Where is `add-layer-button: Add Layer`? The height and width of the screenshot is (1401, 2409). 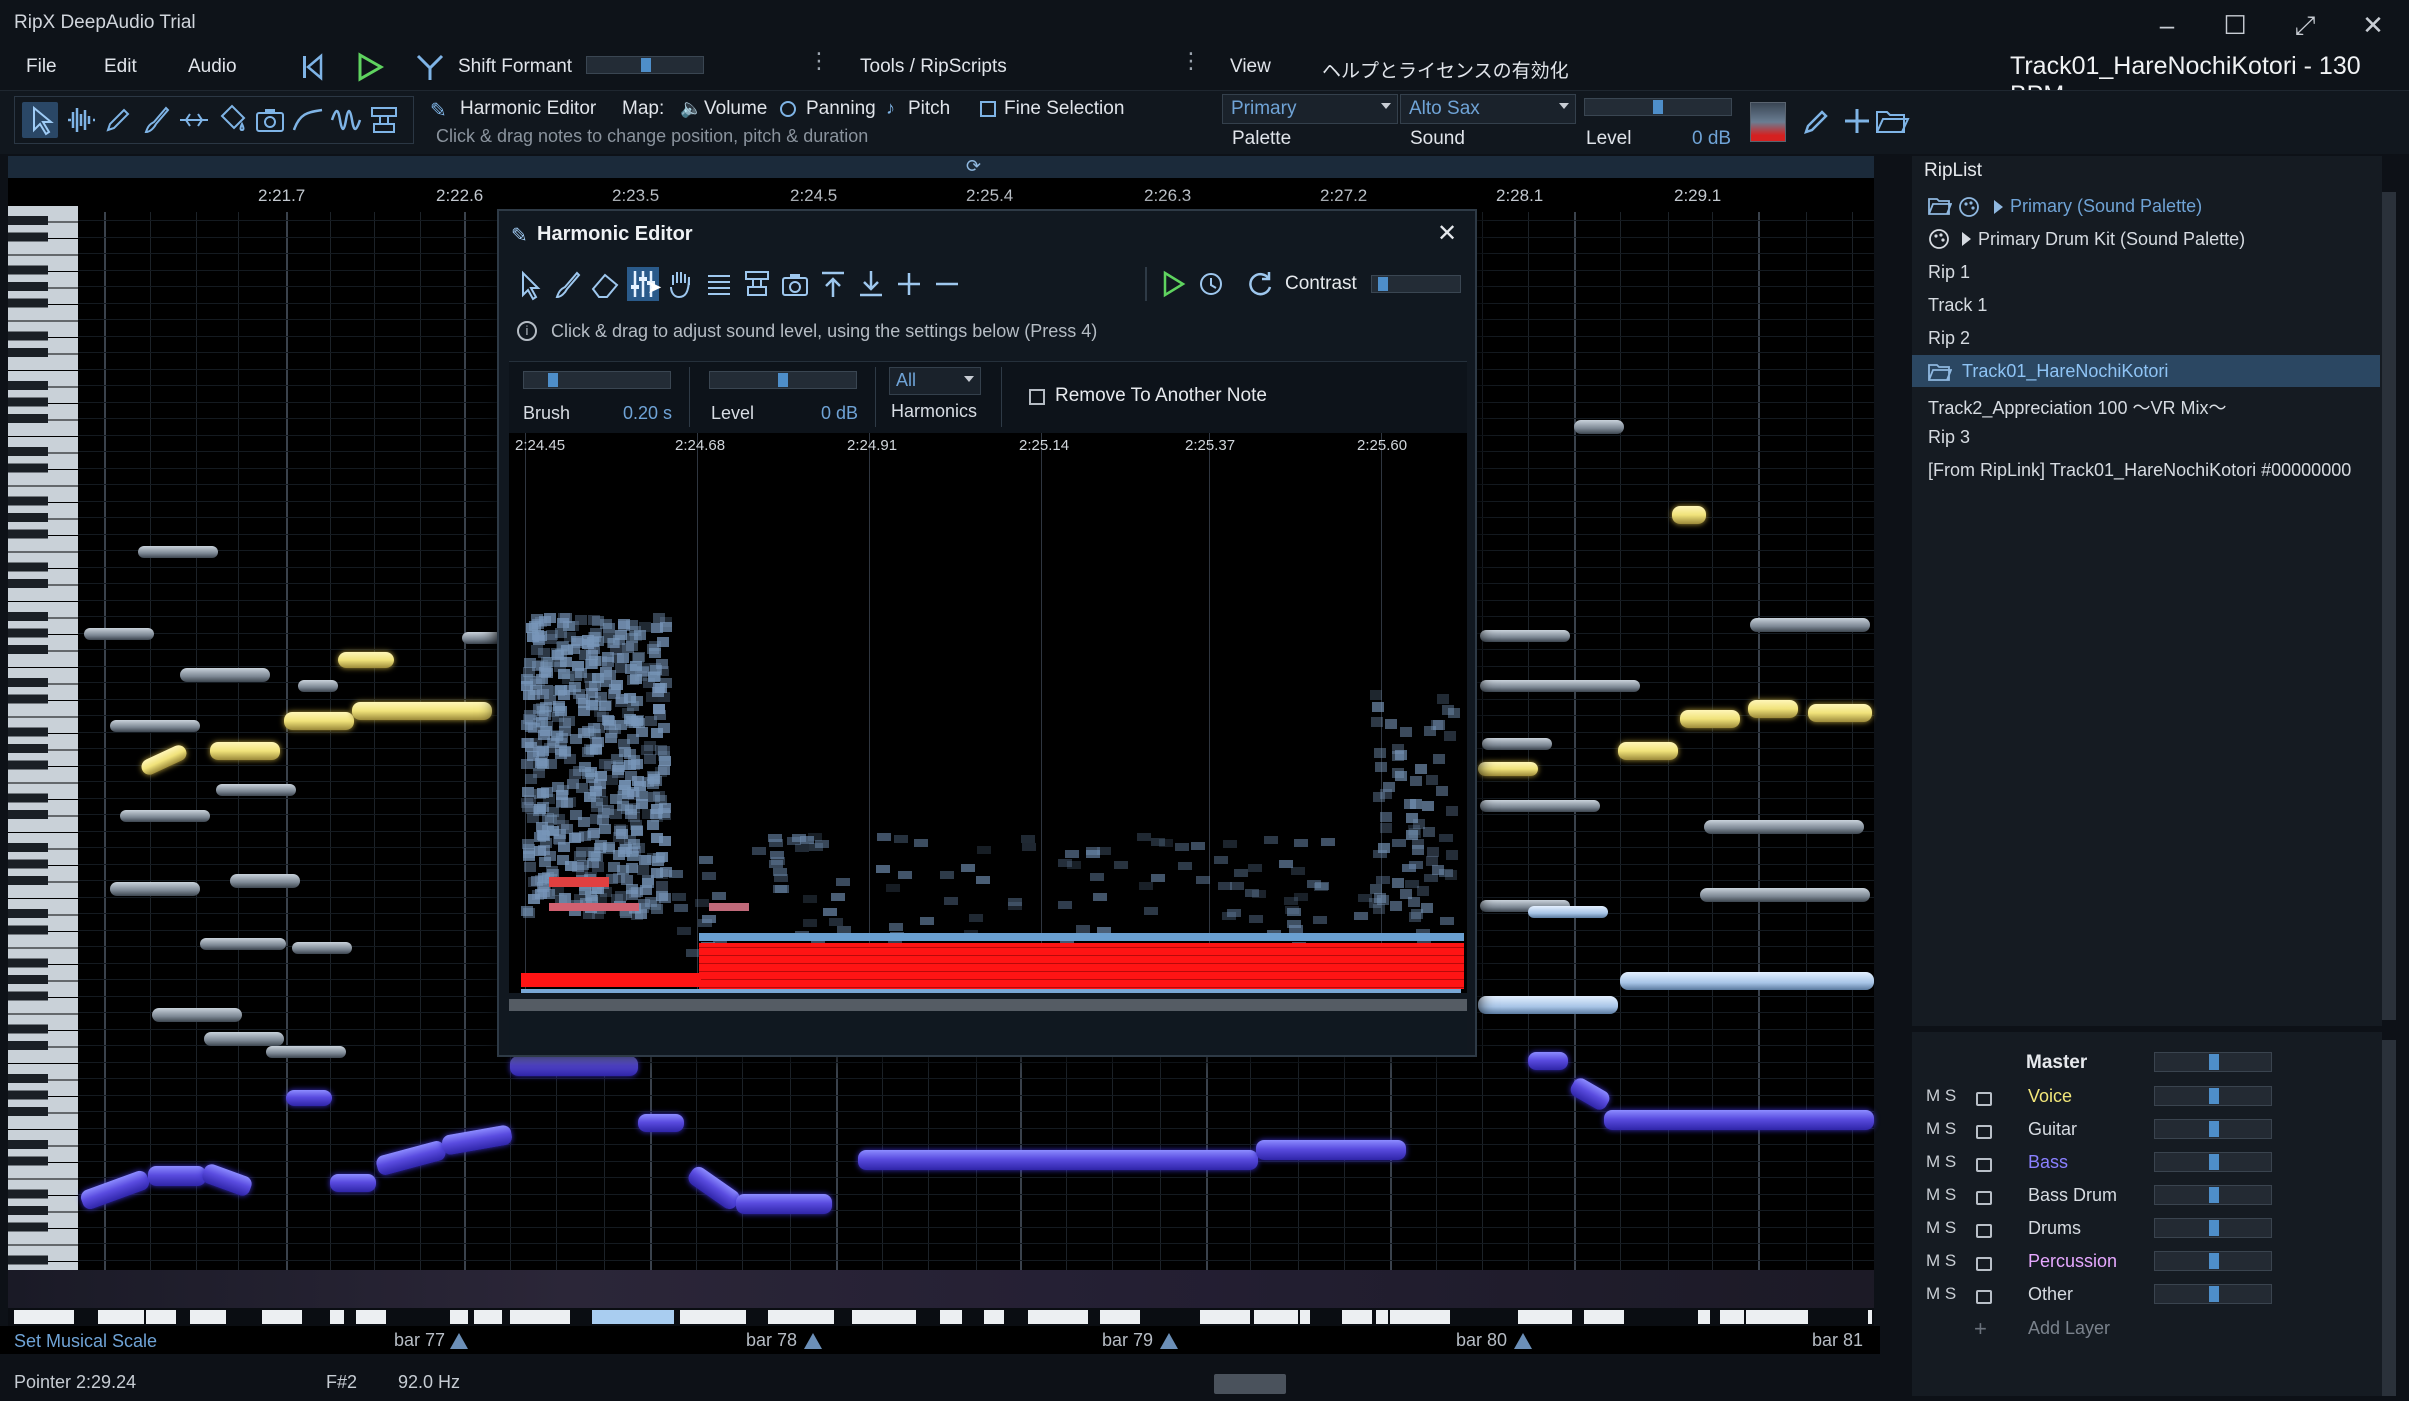 add-layer-button: Add Layer is located at coordinates (2069, 1328).